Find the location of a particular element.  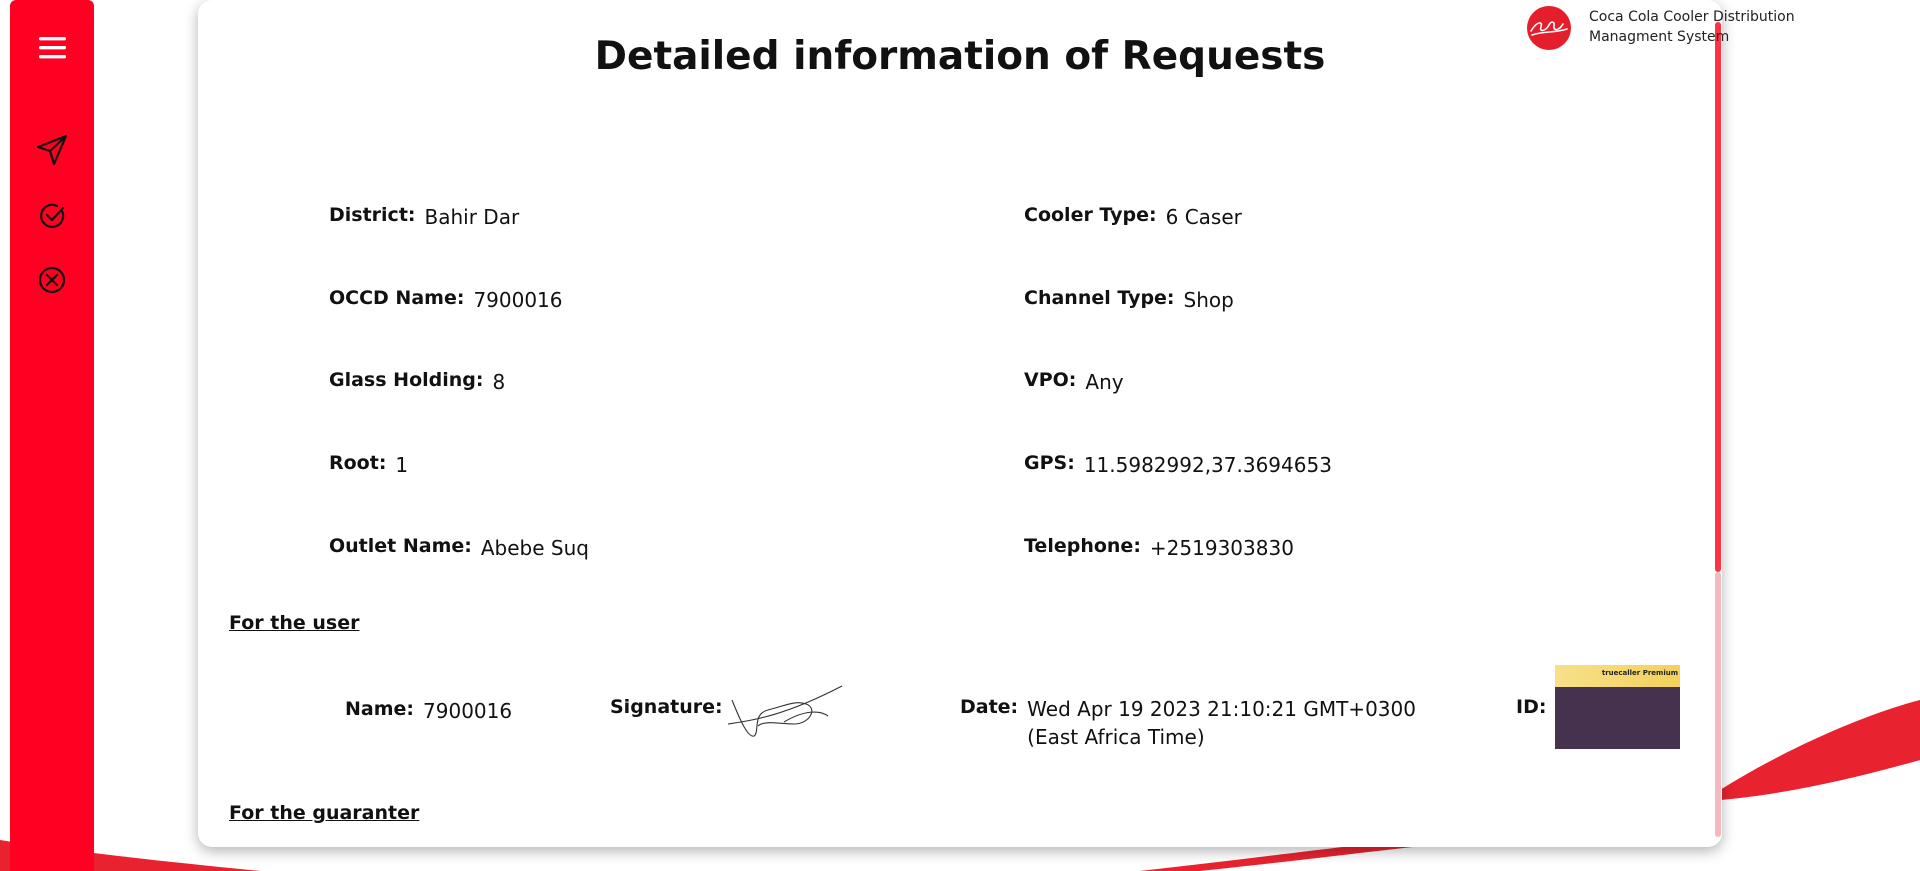

id-image-text: truecaller Premium is located at coordinates (1639, 673).